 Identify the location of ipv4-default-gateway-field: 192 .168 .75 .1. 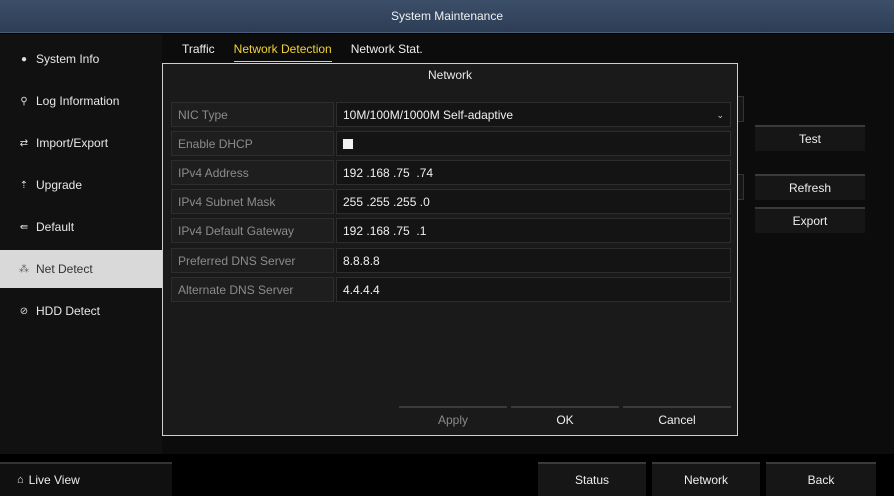
(533, 230).